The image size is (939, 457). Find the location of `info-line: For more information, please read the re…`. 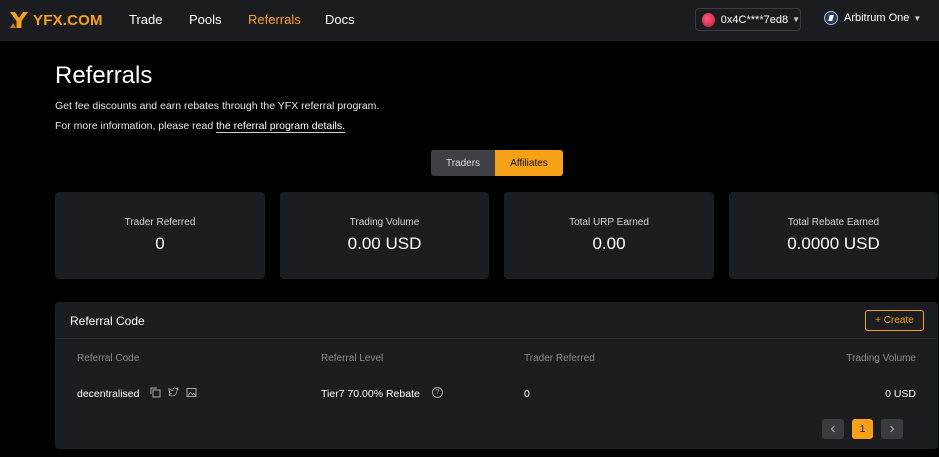

info-line: For more information, please read the re… is located at coordinates (200, 126).